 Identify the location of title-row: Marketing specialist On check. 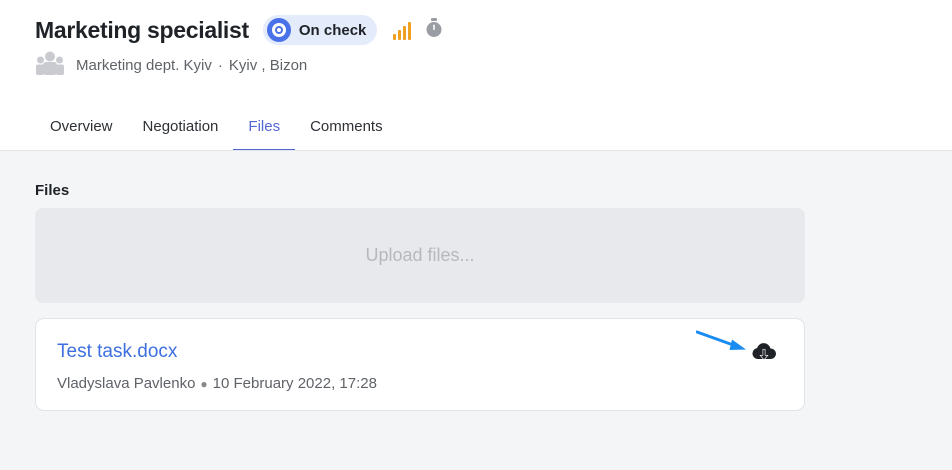
(239, 30).